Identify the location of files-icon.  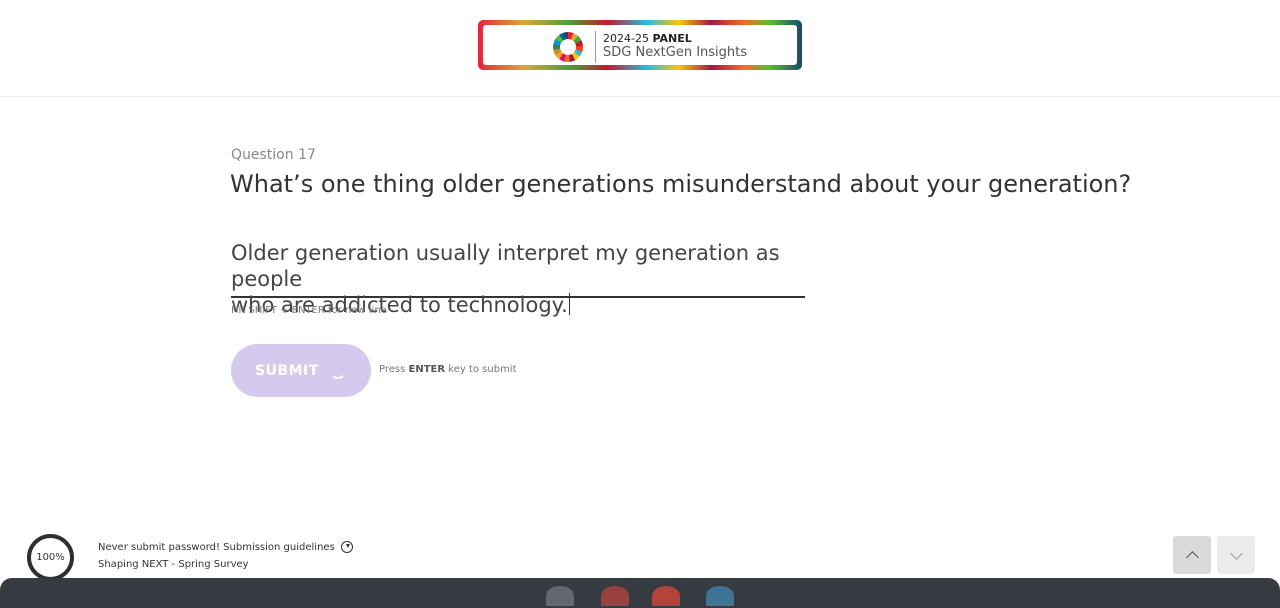
(560, 596).